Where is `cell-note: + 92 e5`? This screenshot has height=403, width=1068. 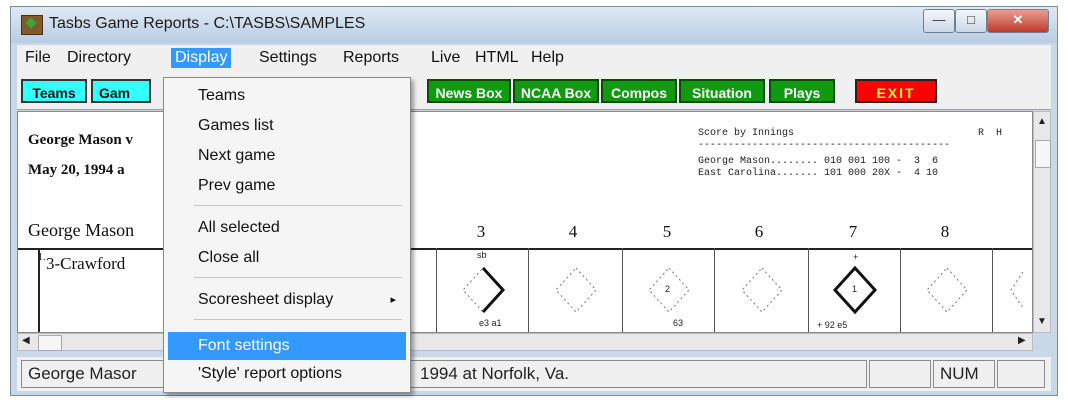
cell-note: + 92 e5 is located at coordinates (832, 325).